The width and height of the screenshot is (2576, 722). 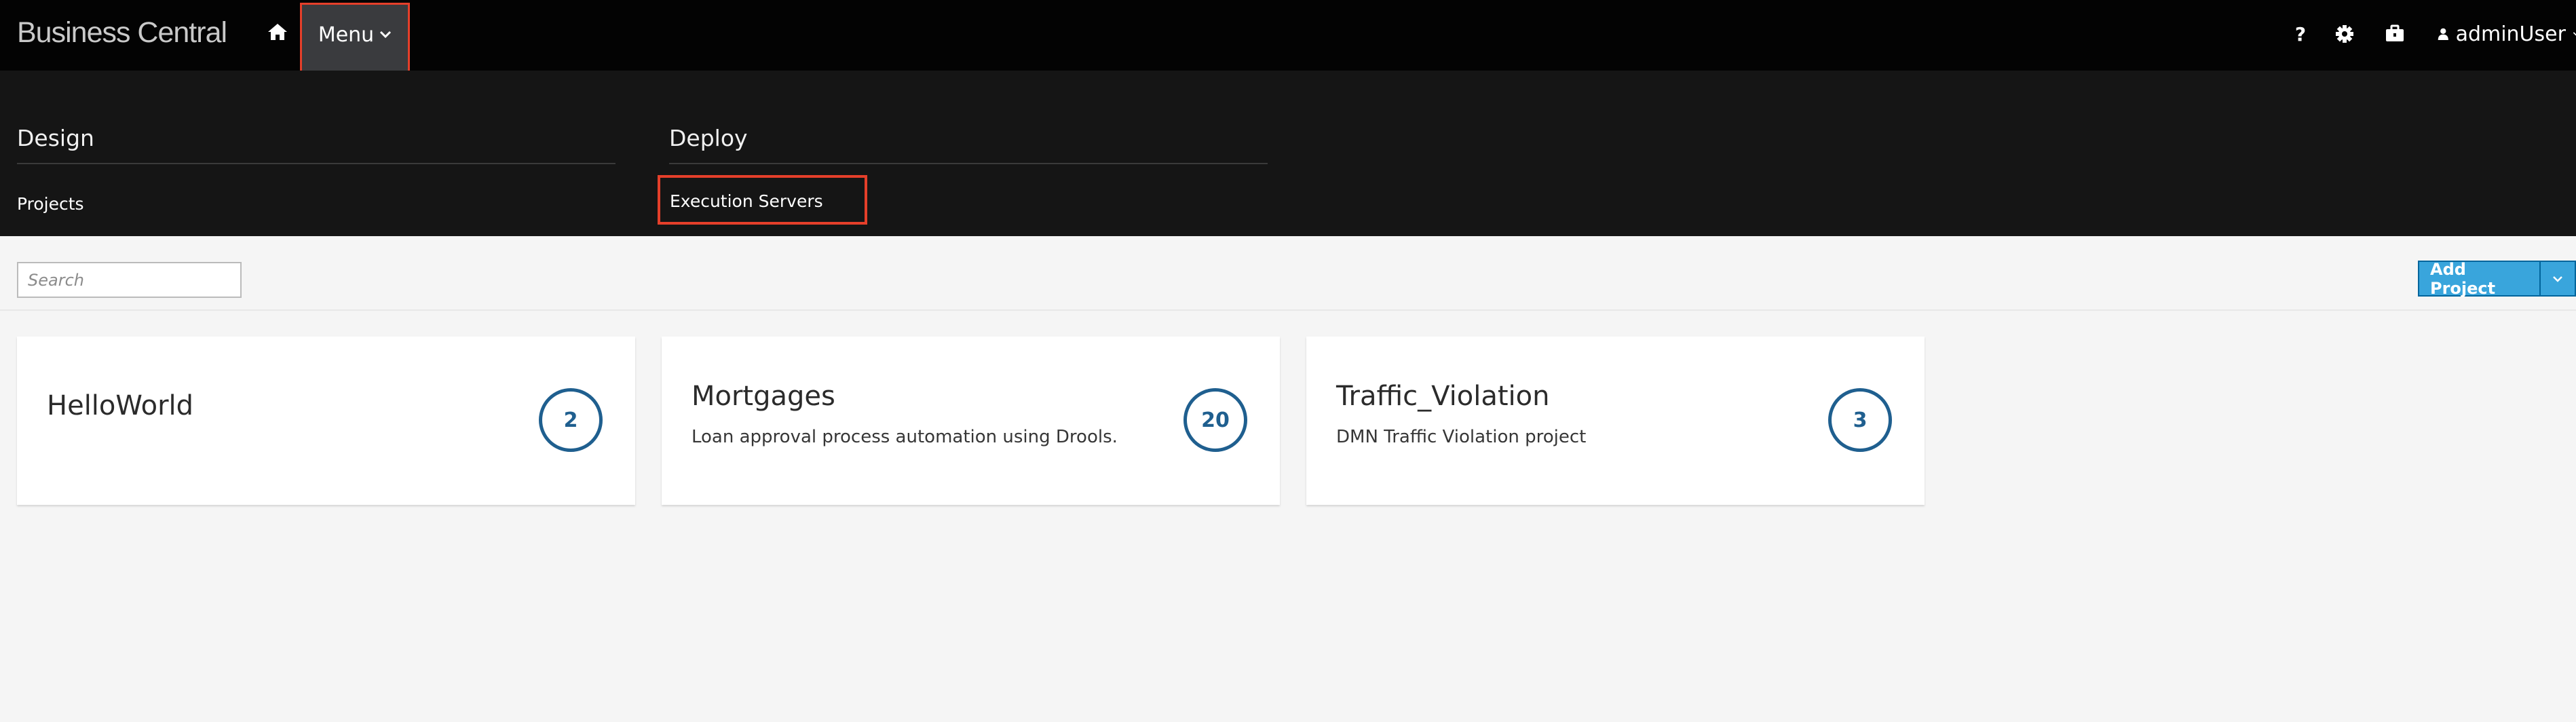 I want to click on add-project-button: Add Project, so click(x=2479, y=279).